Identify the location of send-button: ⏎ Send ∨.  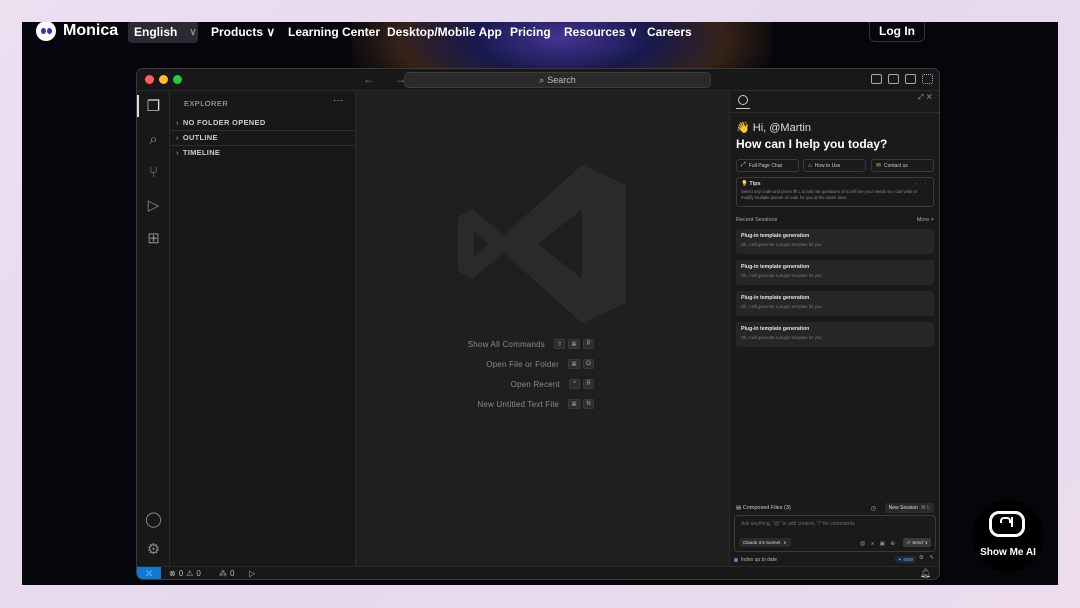
(917, 542).